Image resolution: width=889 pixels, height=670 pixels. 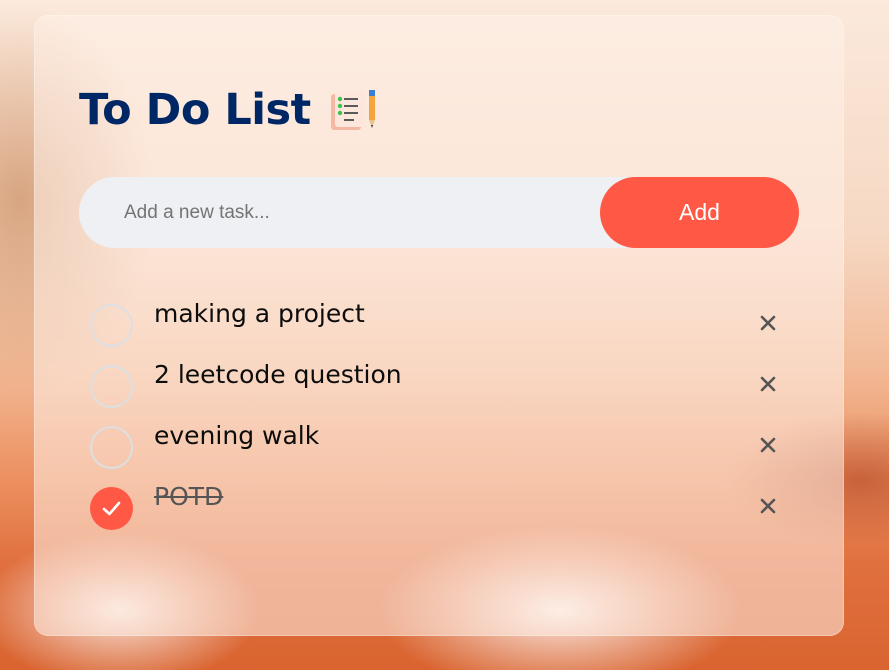 I want to click on page-title: To Do List, so click(x=195, y=110).